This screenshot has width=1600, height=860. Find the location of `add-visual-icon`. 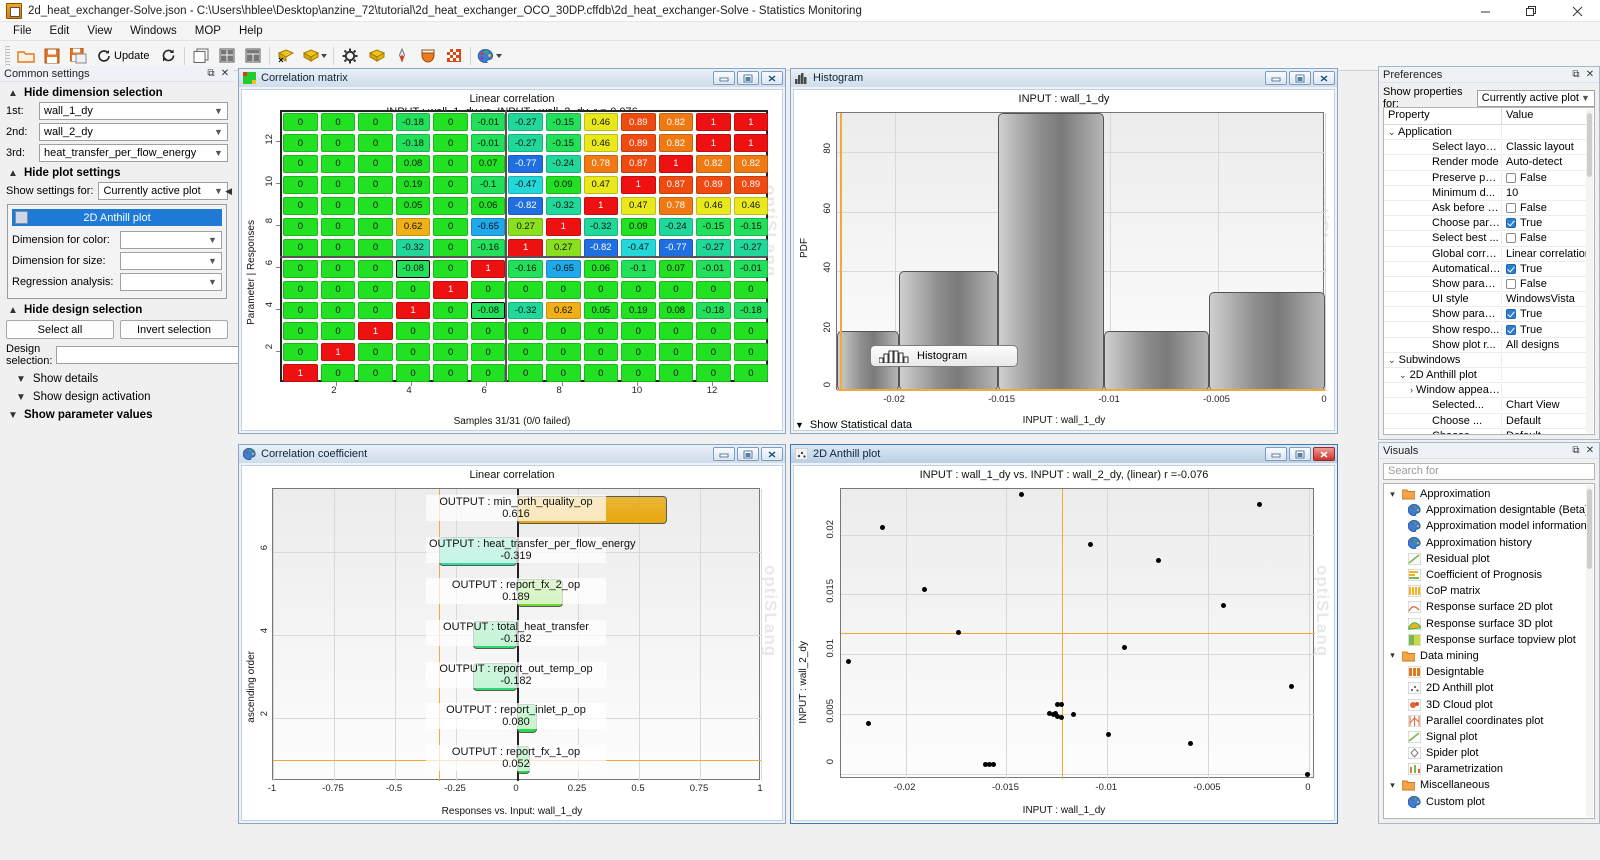

add-visual-icon is located at coordinates (286, 56).